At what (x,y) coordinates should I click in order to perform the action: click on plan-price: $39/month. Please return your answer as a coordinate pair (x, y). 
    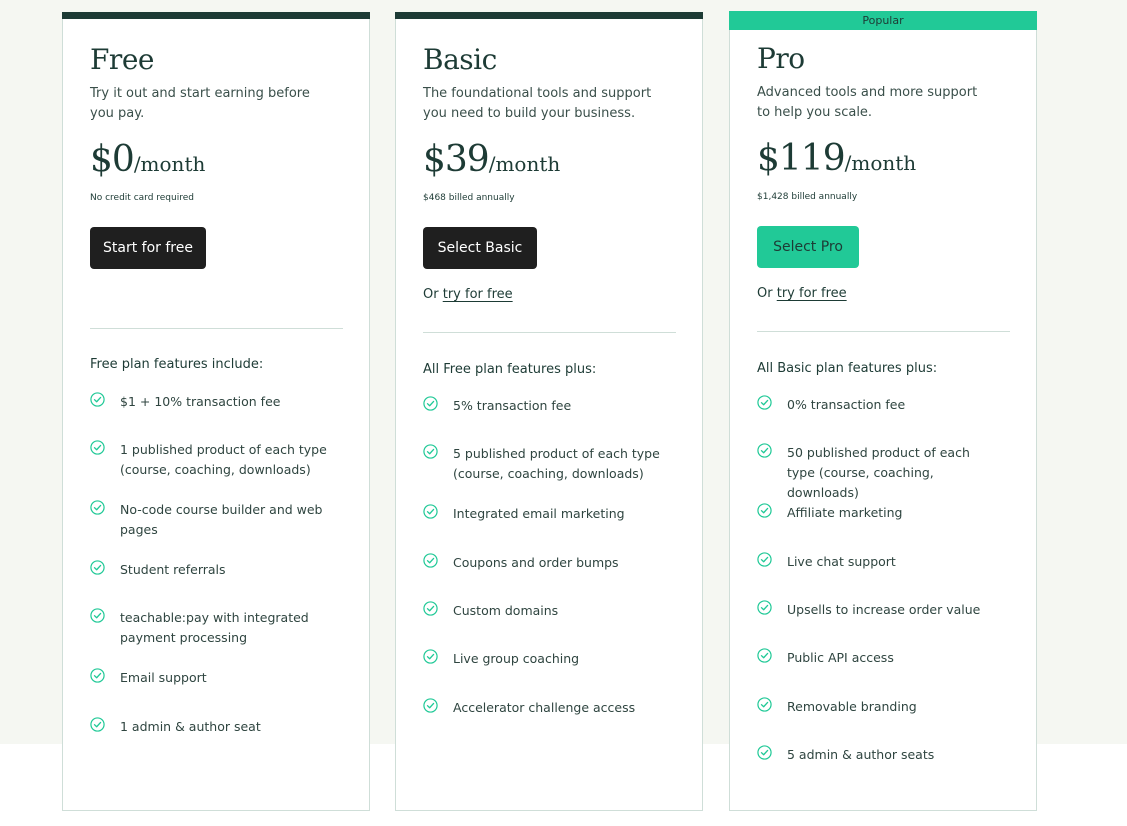
    Looking at the image, I should click on (491, 159).